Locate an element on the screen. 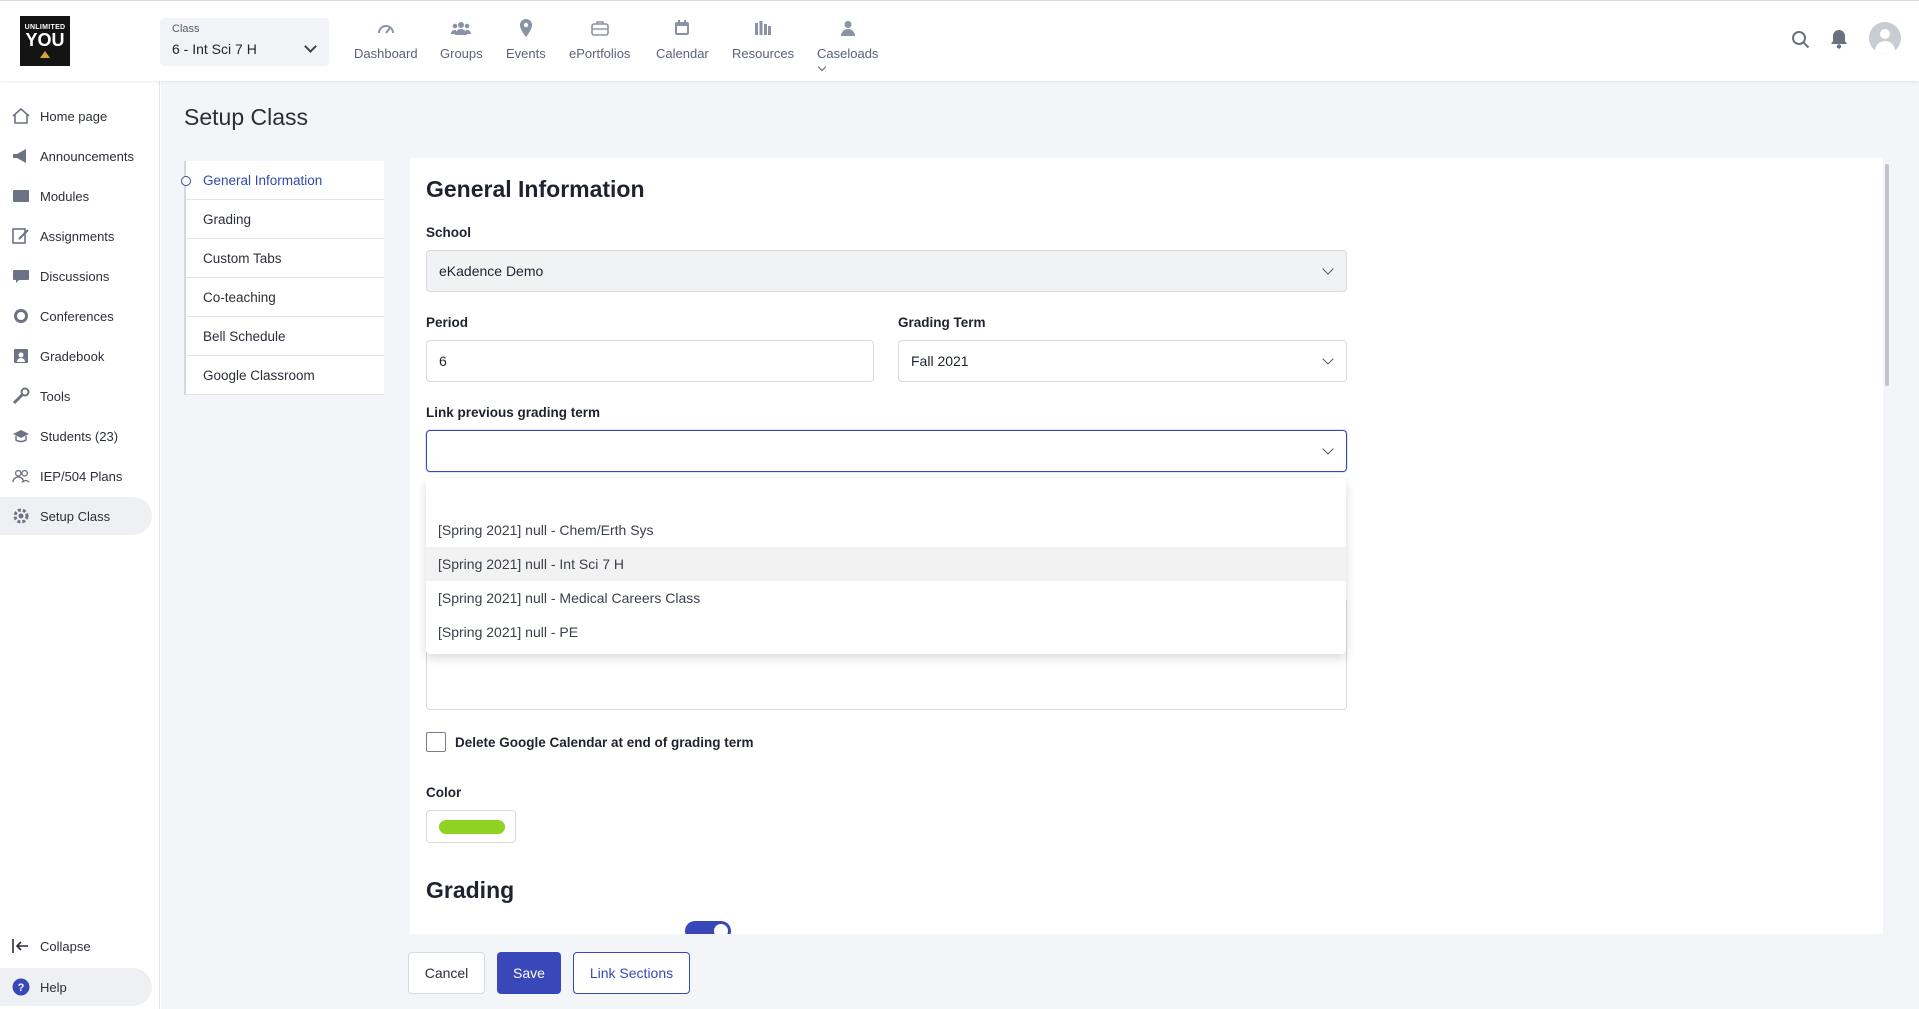  nav-groups-label: Groups is located at coordinates (461, 53).